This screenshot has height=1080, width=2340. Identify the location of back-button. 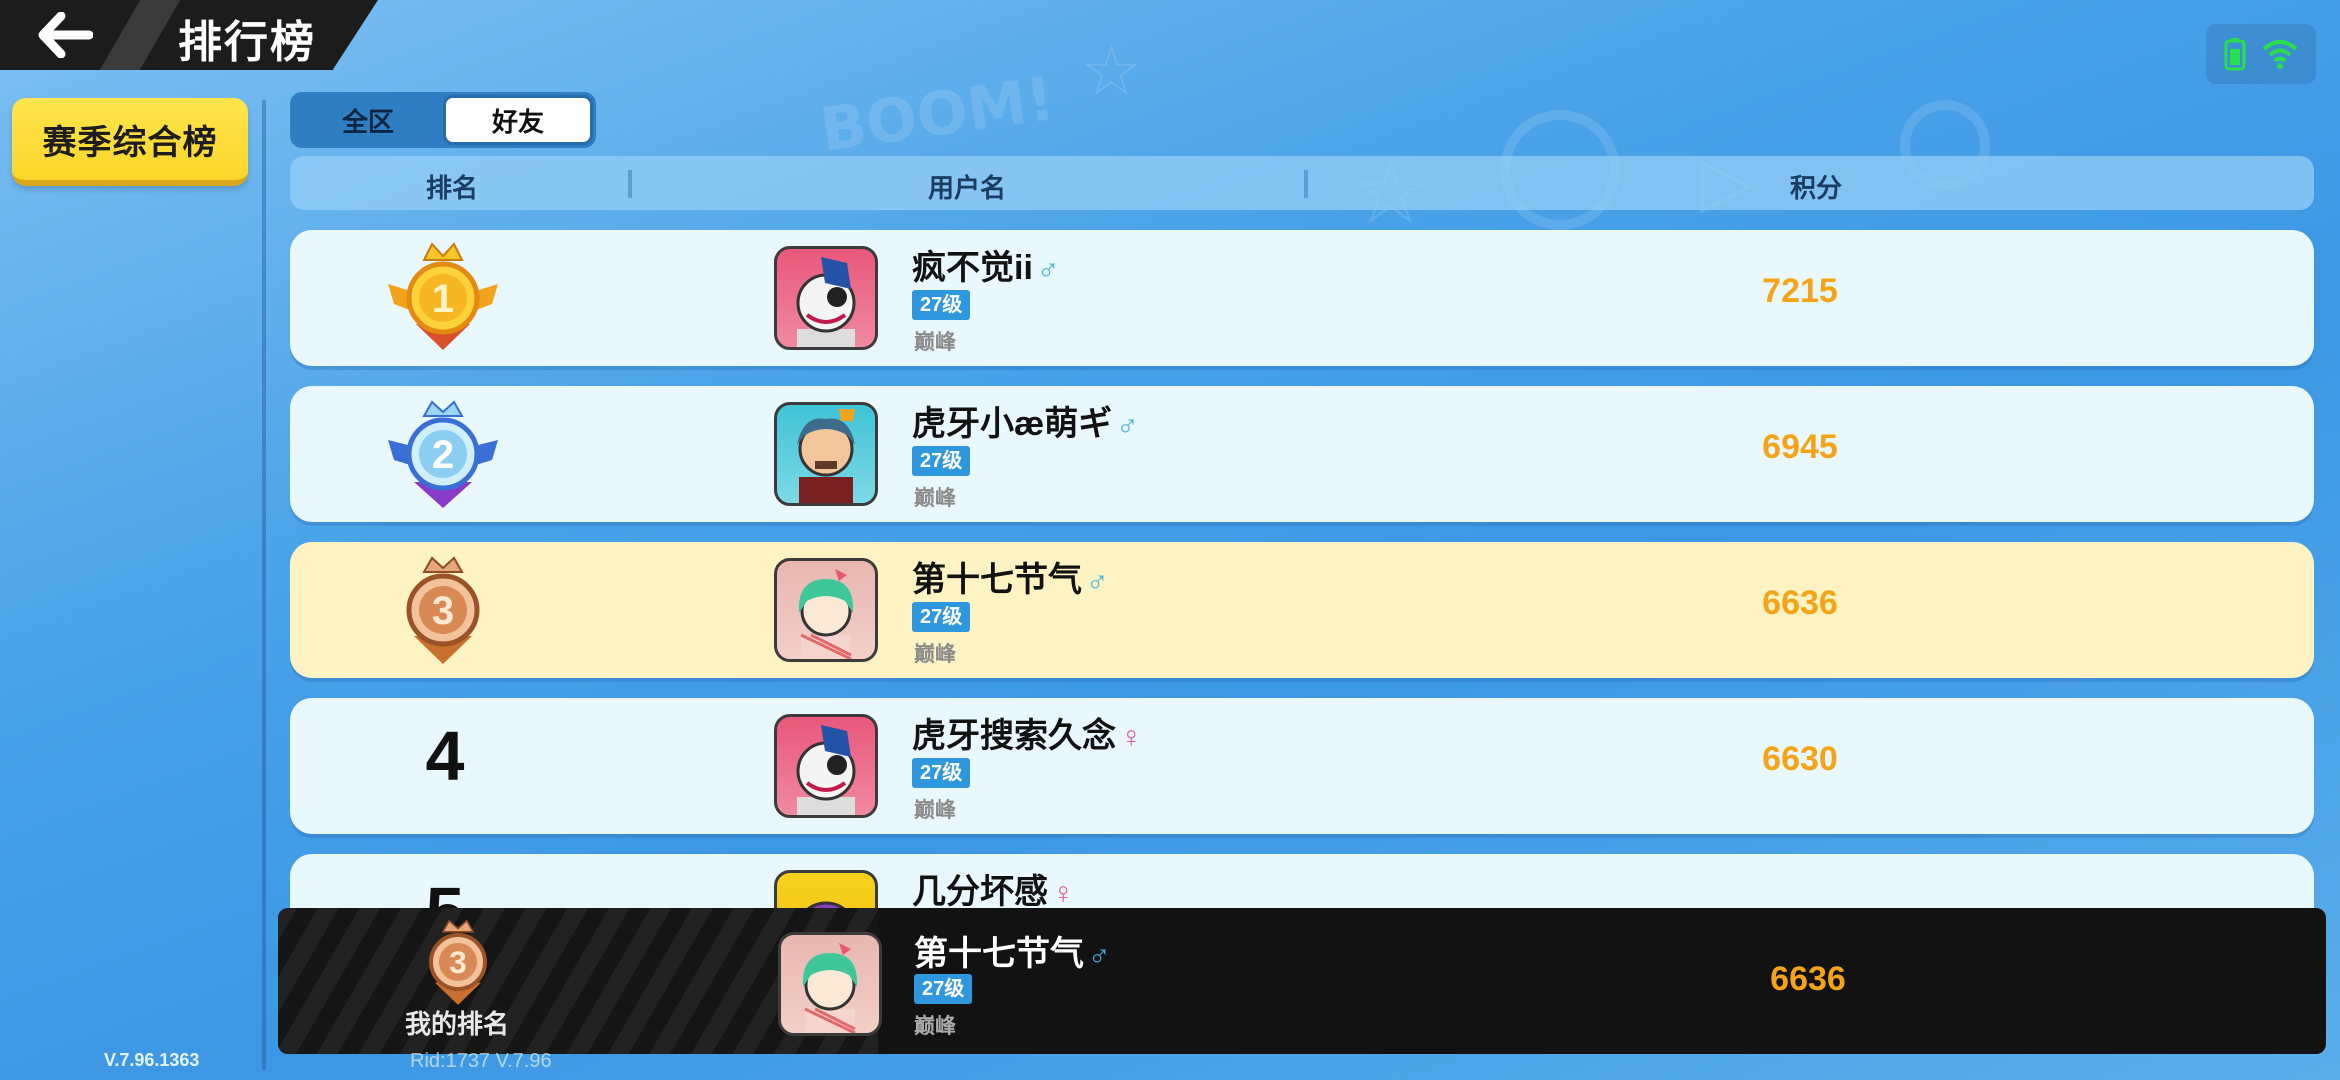
(65, 35).